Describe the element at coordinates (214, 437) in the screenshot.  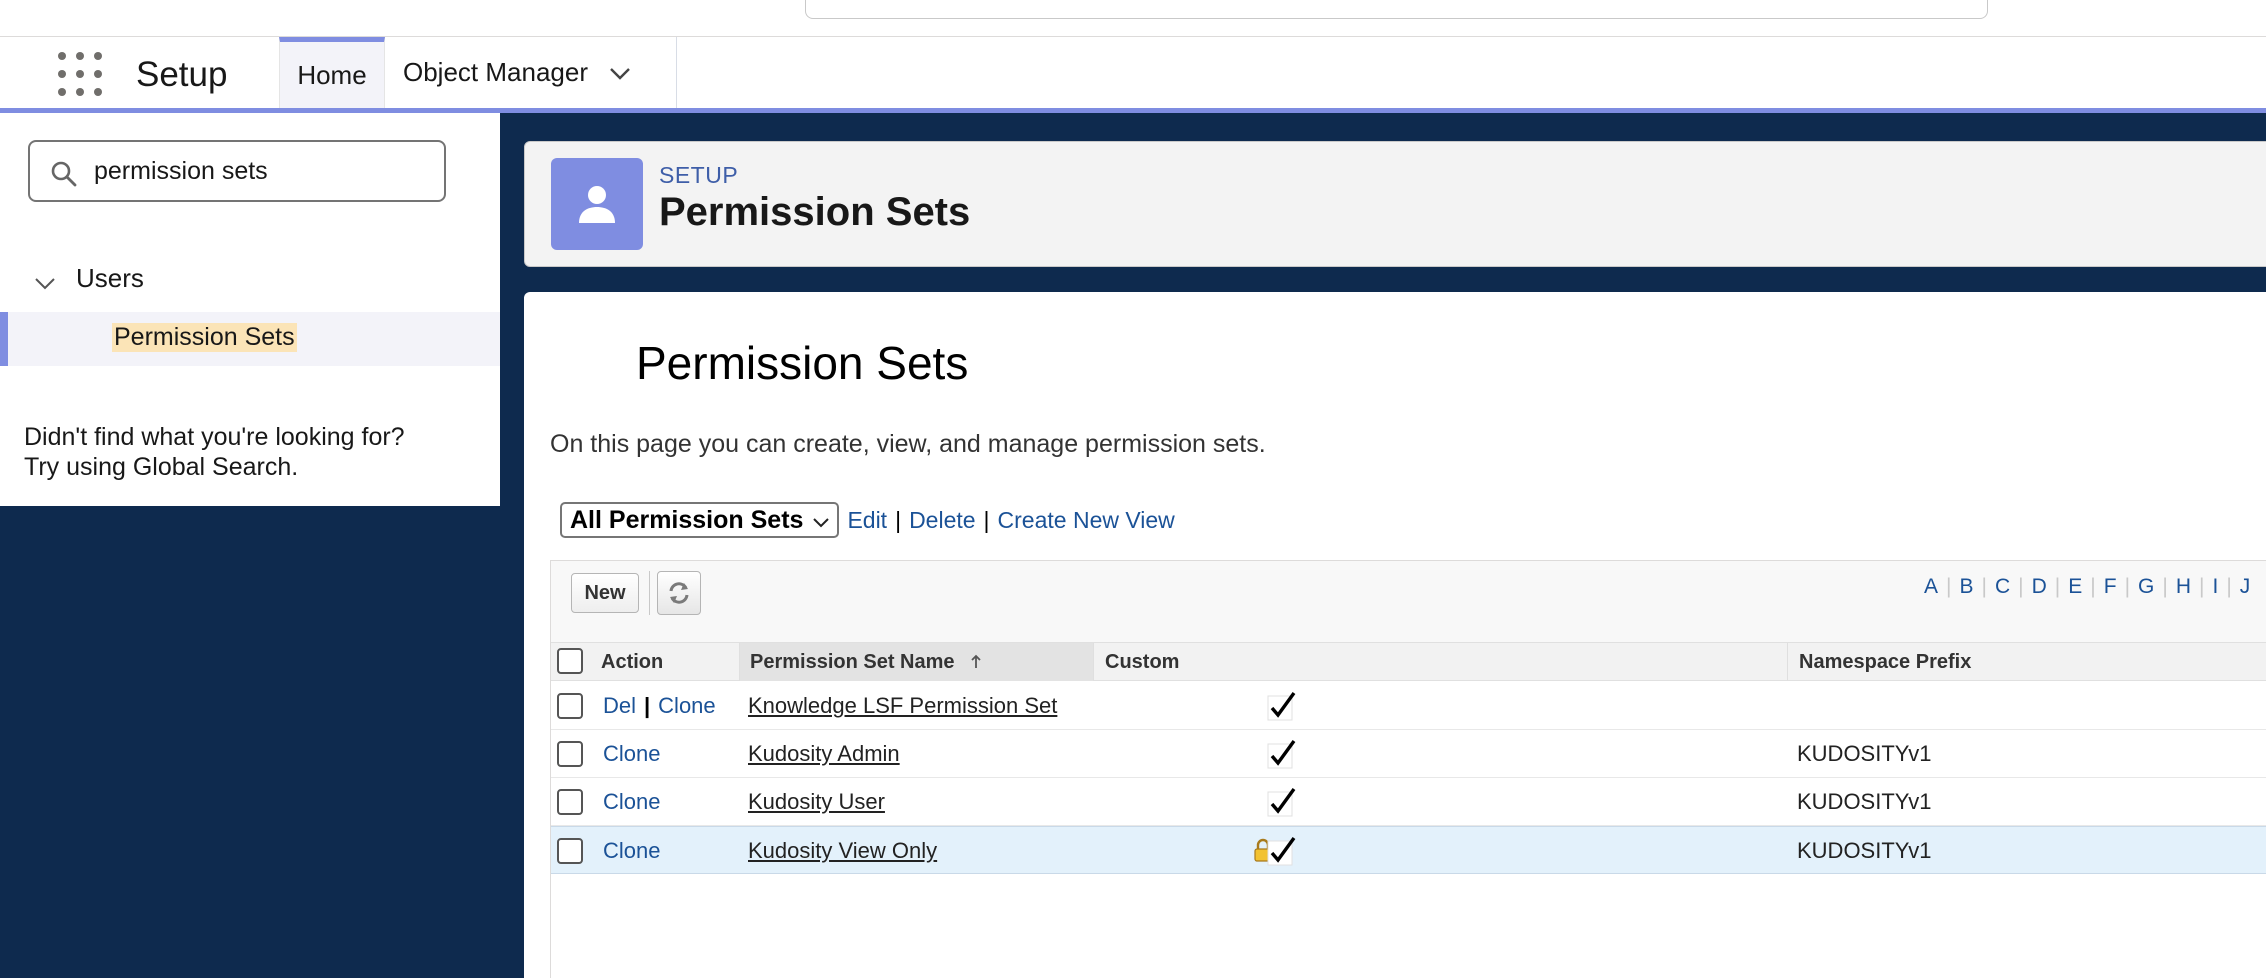
I see `not-found-line-1: Didn't find what you're looking for?` at that location.